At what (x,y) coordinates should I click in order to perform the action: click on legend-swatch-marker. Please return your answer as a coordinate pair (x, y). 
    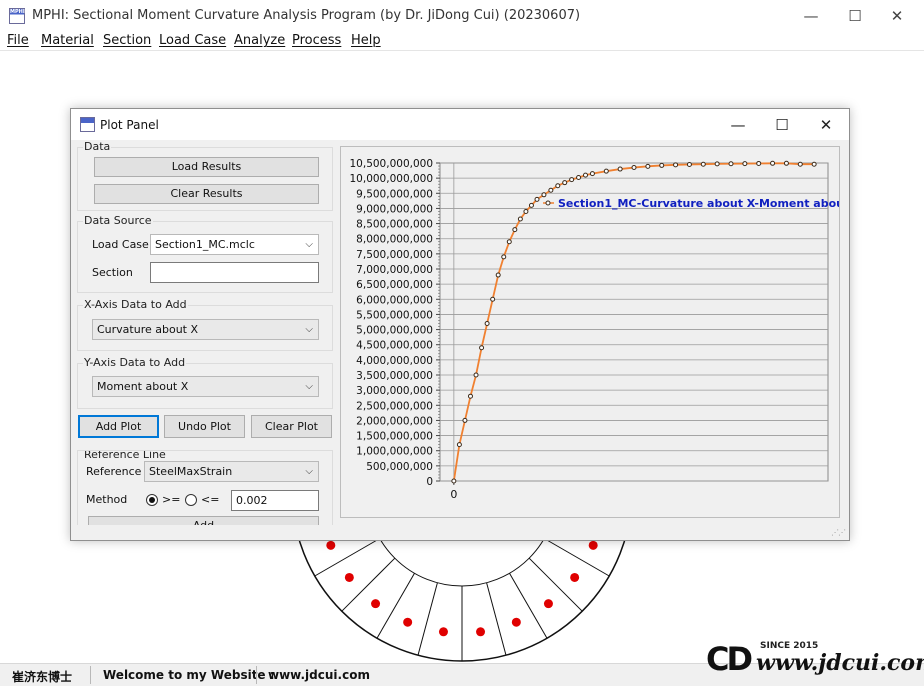
    Looking at the image, I should click on (548, 203).